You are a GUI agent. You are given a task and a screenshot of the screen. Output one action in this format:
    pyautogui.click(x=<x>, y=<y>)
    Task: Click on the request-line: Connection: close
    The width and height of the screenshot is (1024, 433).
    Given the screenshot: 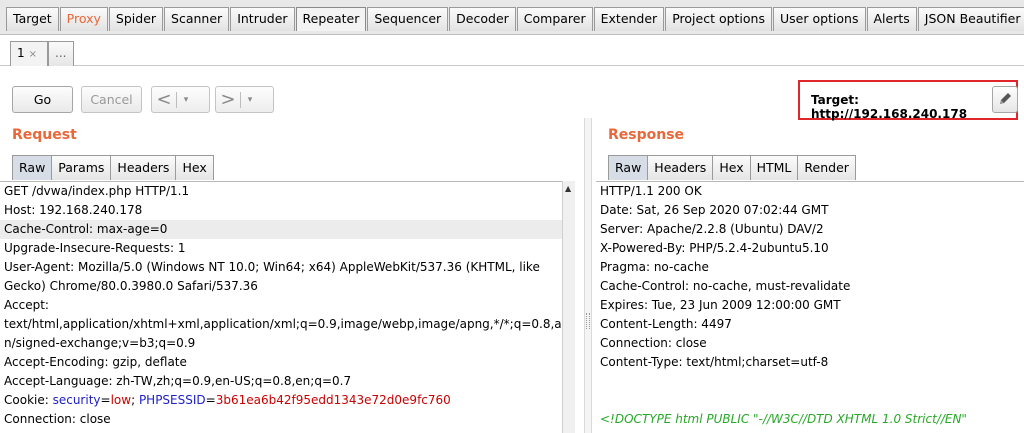 What is the action you would take?
    pyautogui.click(x=57, y=419)
    